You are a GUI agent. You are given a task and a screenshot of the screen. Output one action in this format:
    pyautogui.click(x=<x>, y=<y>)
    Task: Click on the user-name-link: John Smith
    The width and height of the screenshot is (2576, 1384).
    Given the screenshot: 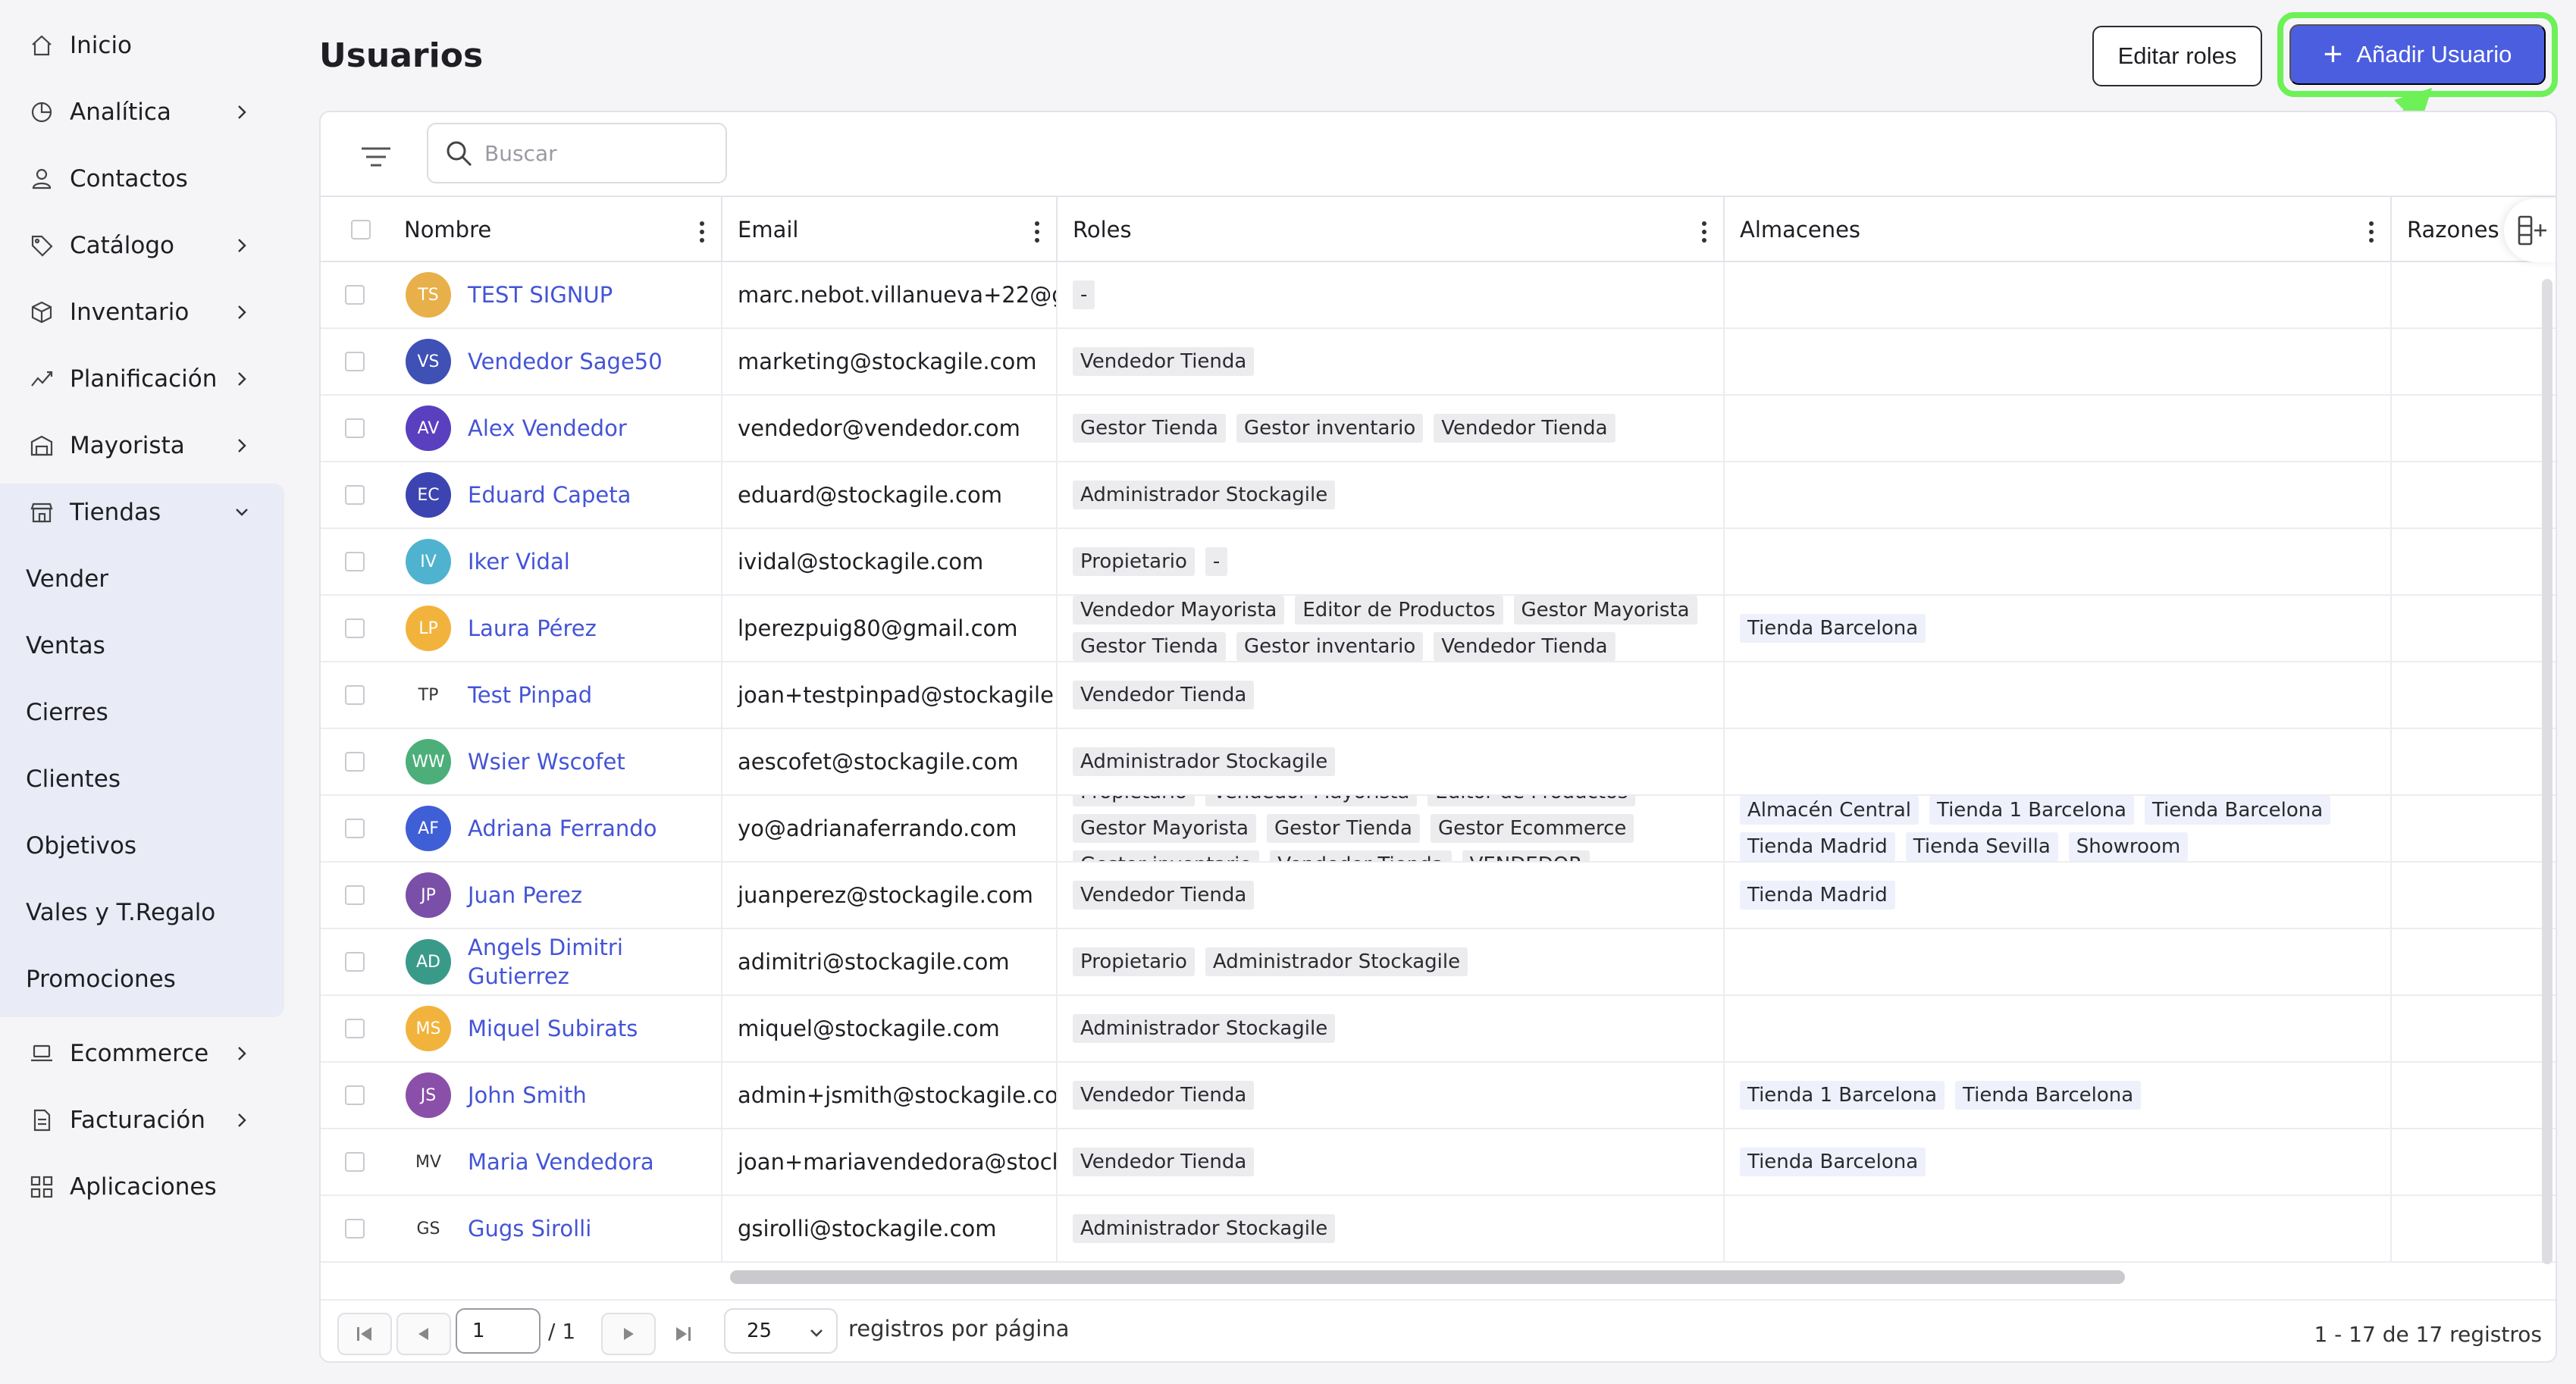 What is the action you would take?
    pyautogui.click(x=527, y=1095)
    